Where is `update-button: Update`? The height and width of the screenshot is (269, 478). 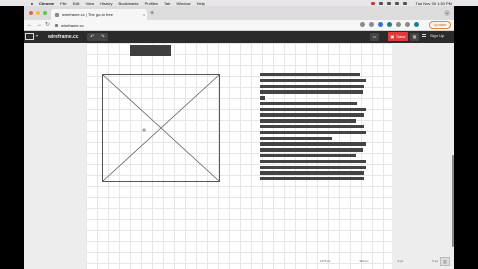 update-button: Update is located at coordinates (440, 25).